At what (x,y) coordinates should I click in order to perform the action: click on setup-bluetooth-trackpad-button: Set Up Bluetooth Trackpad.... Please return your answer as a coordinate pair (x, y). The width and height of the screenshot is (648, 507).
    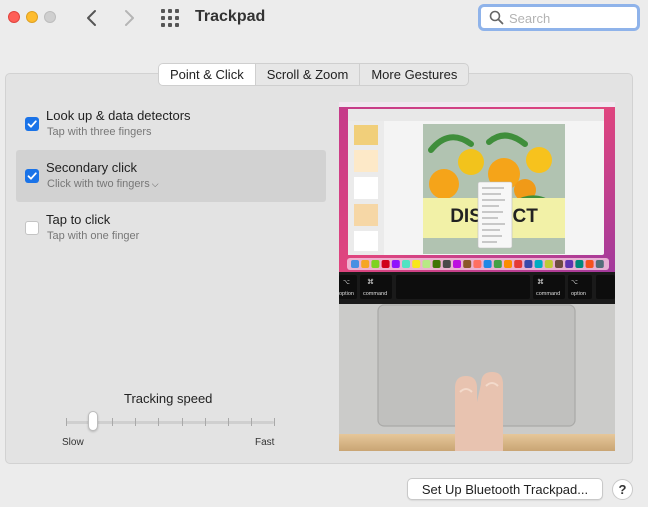
    Looking at the image, I should click on (505, 489).